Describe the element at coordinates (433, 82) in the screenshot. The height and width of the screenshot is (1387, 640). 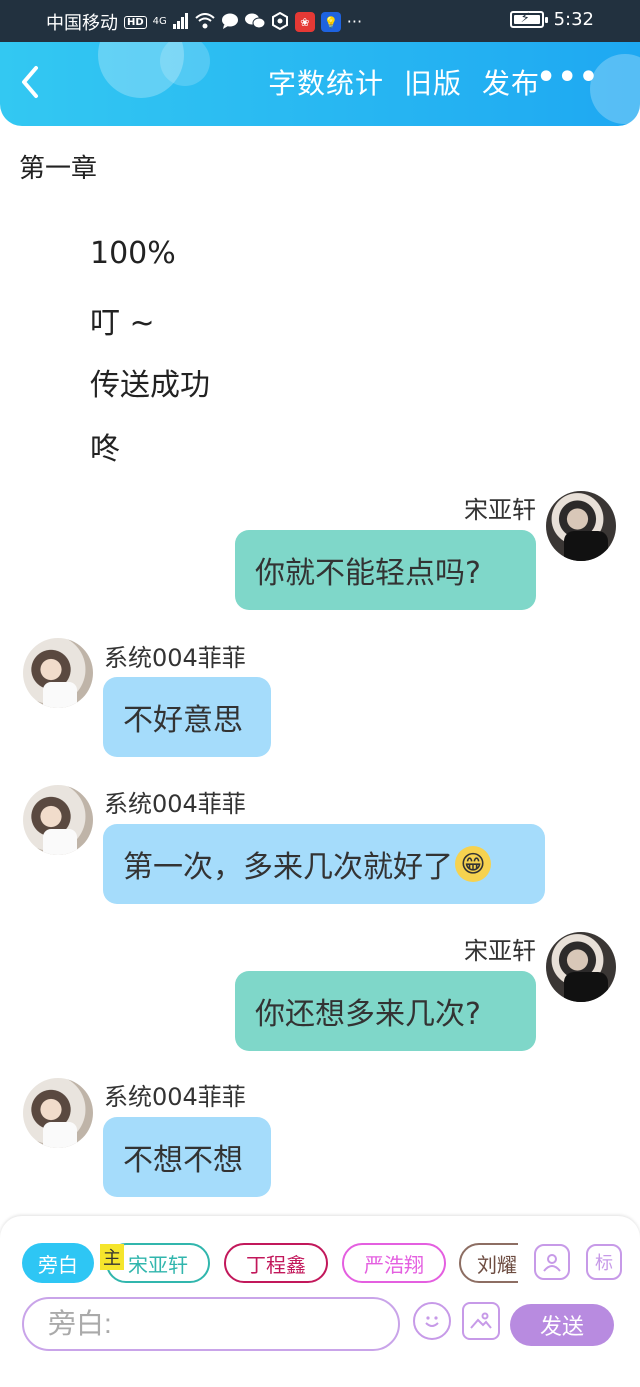
I see `old-version-button: 旧版` at that location.